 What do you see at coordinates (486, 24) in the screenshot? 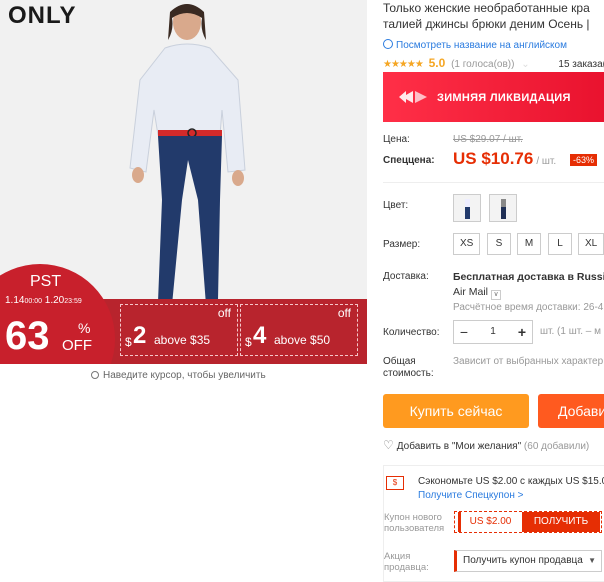
I see `product-title-line: талией джинсы брюки деним Осень |` at bounding box center [486, 24].